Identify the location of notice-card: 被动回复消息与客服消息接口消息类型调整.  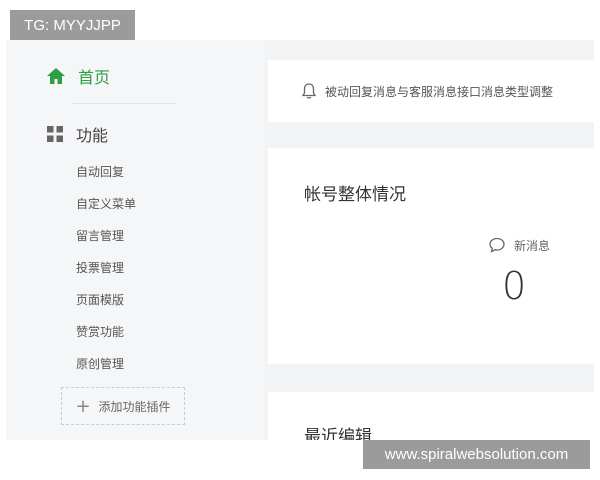
(431, 91).